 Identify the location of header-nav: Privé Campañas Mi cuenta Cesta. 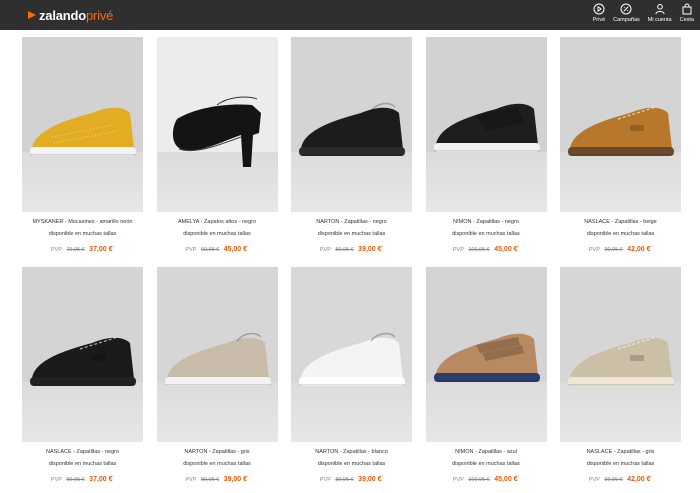
(639, 15).